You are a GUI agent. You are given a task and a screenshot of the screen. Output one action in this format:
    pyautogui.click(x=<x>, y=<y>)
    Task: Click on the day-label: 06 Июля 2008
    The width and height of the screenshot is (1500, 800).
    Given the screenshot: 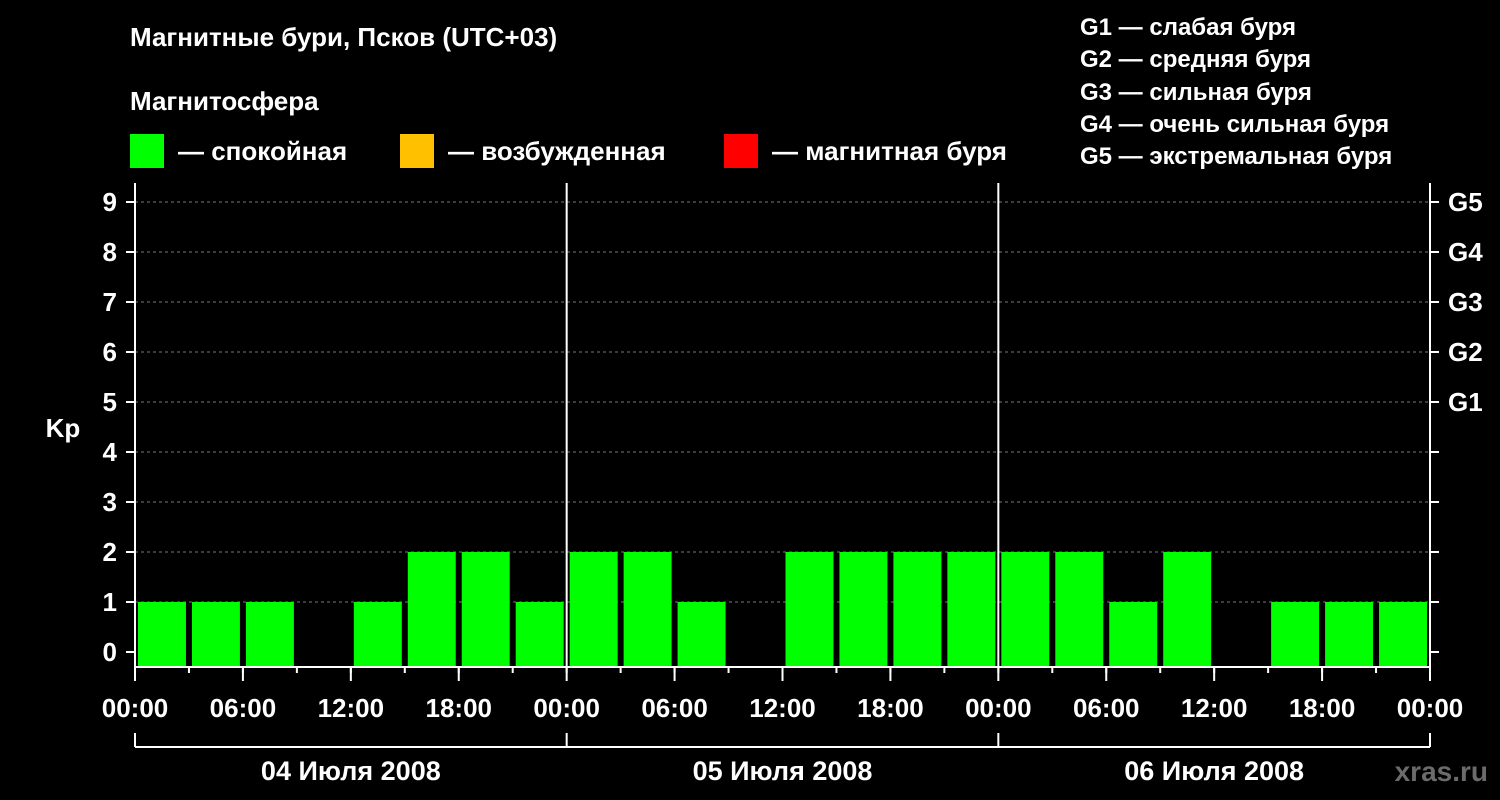 What is the action you would take?
    pyautogui.click(x=1214, y=771)
    